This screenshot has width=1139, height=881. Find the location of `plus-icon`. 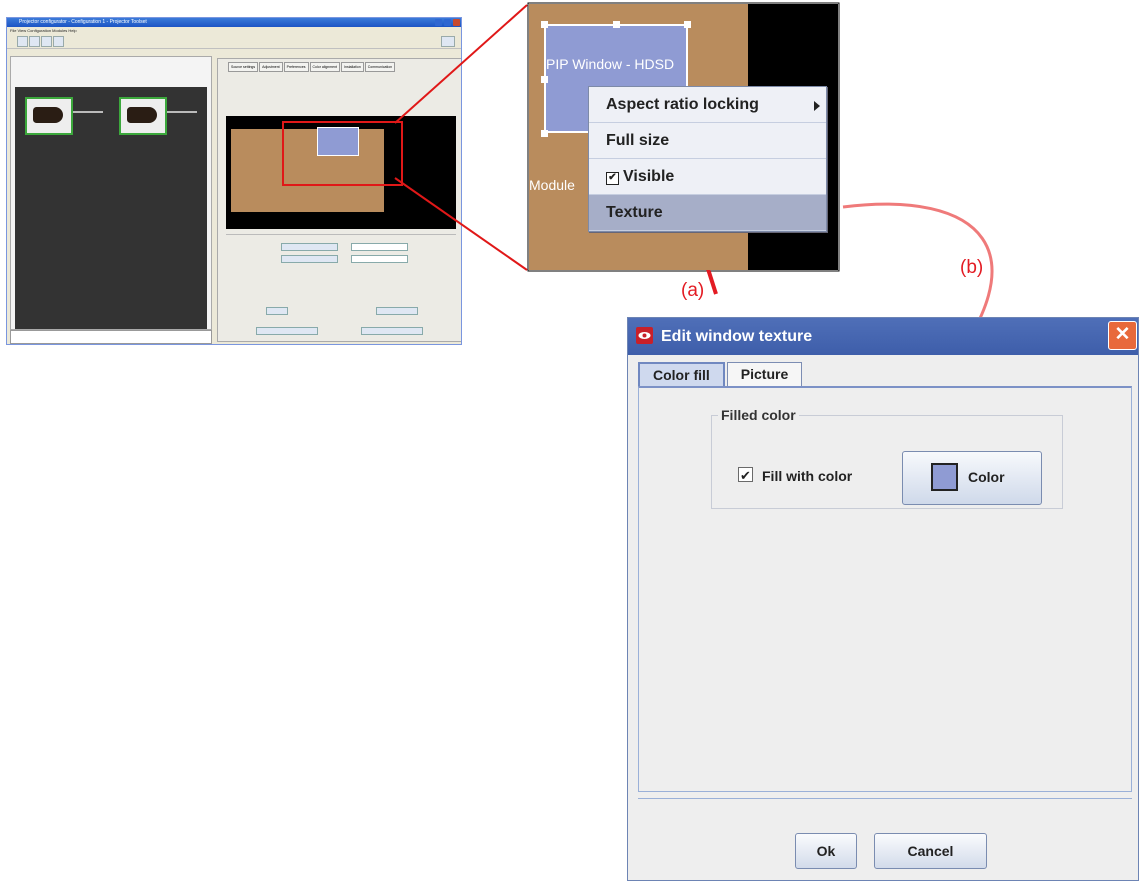

plus-icon is located at coordinates (46, 41).